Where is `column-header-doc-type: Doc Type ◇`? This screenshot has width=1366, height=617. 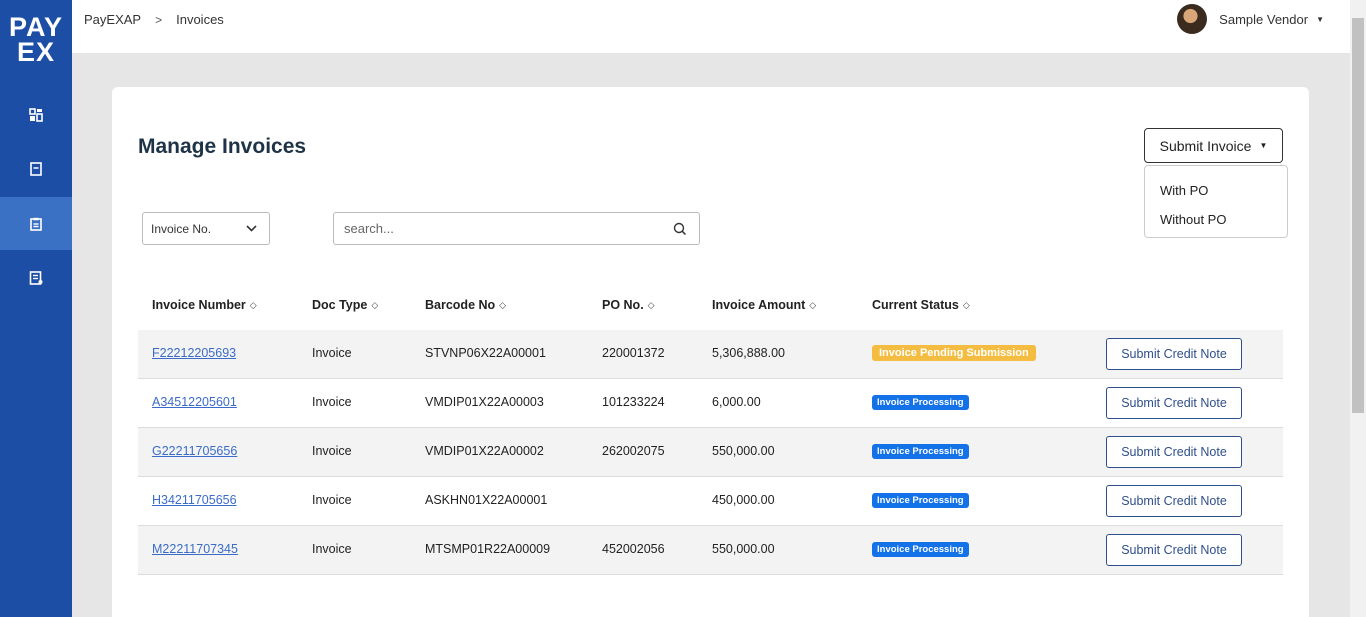 column-header-doc-type: Doc Type ◇ is located at coordinates (345, 305).